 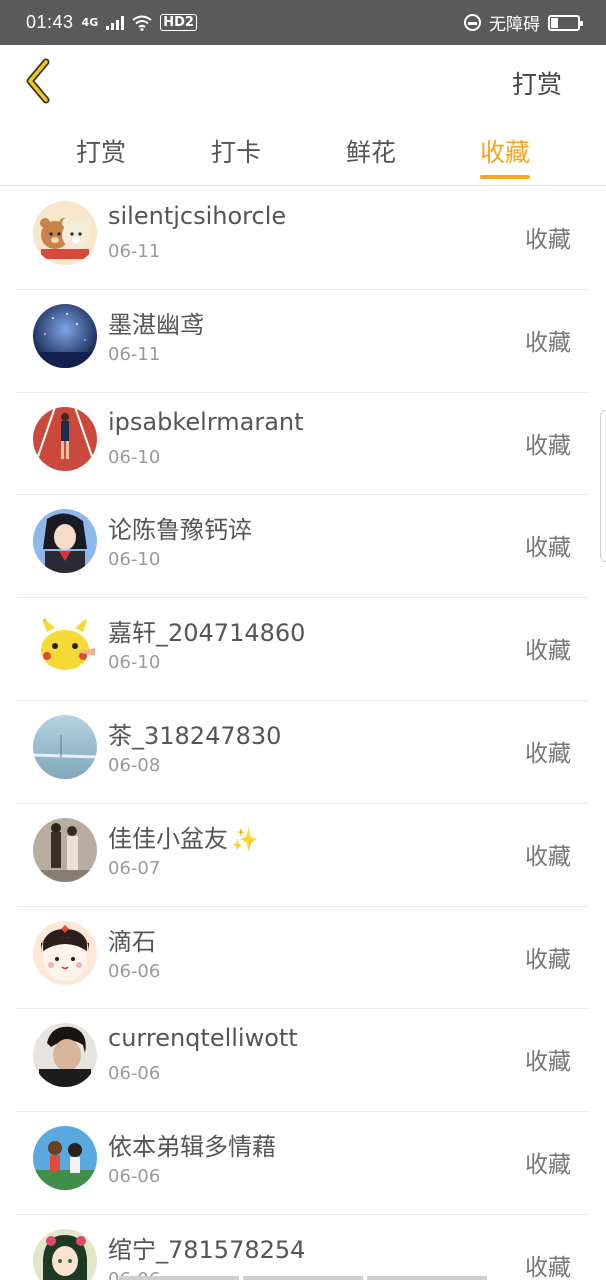 What do you see at coordinates (178, 22) in the screenshot?
I see `hd-voice-icon: HD2` at bounding box center [178, 22].